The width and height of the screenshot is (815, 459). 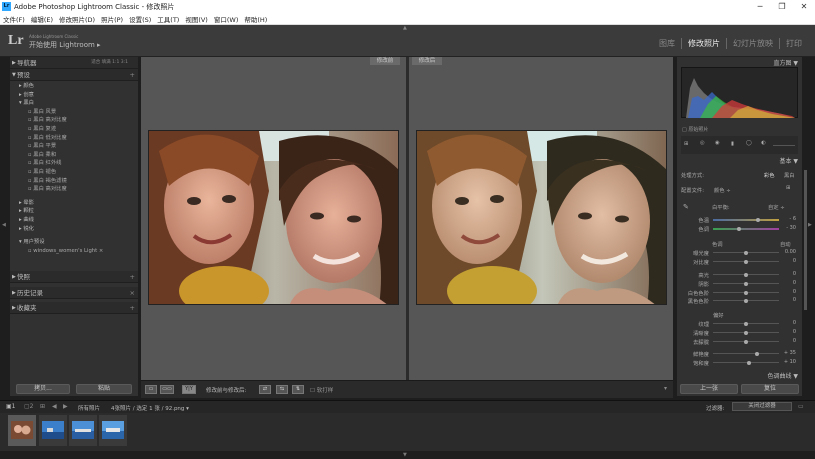 I want to click on graduated-filter-icon: ▮, so click(x=732, y=144).